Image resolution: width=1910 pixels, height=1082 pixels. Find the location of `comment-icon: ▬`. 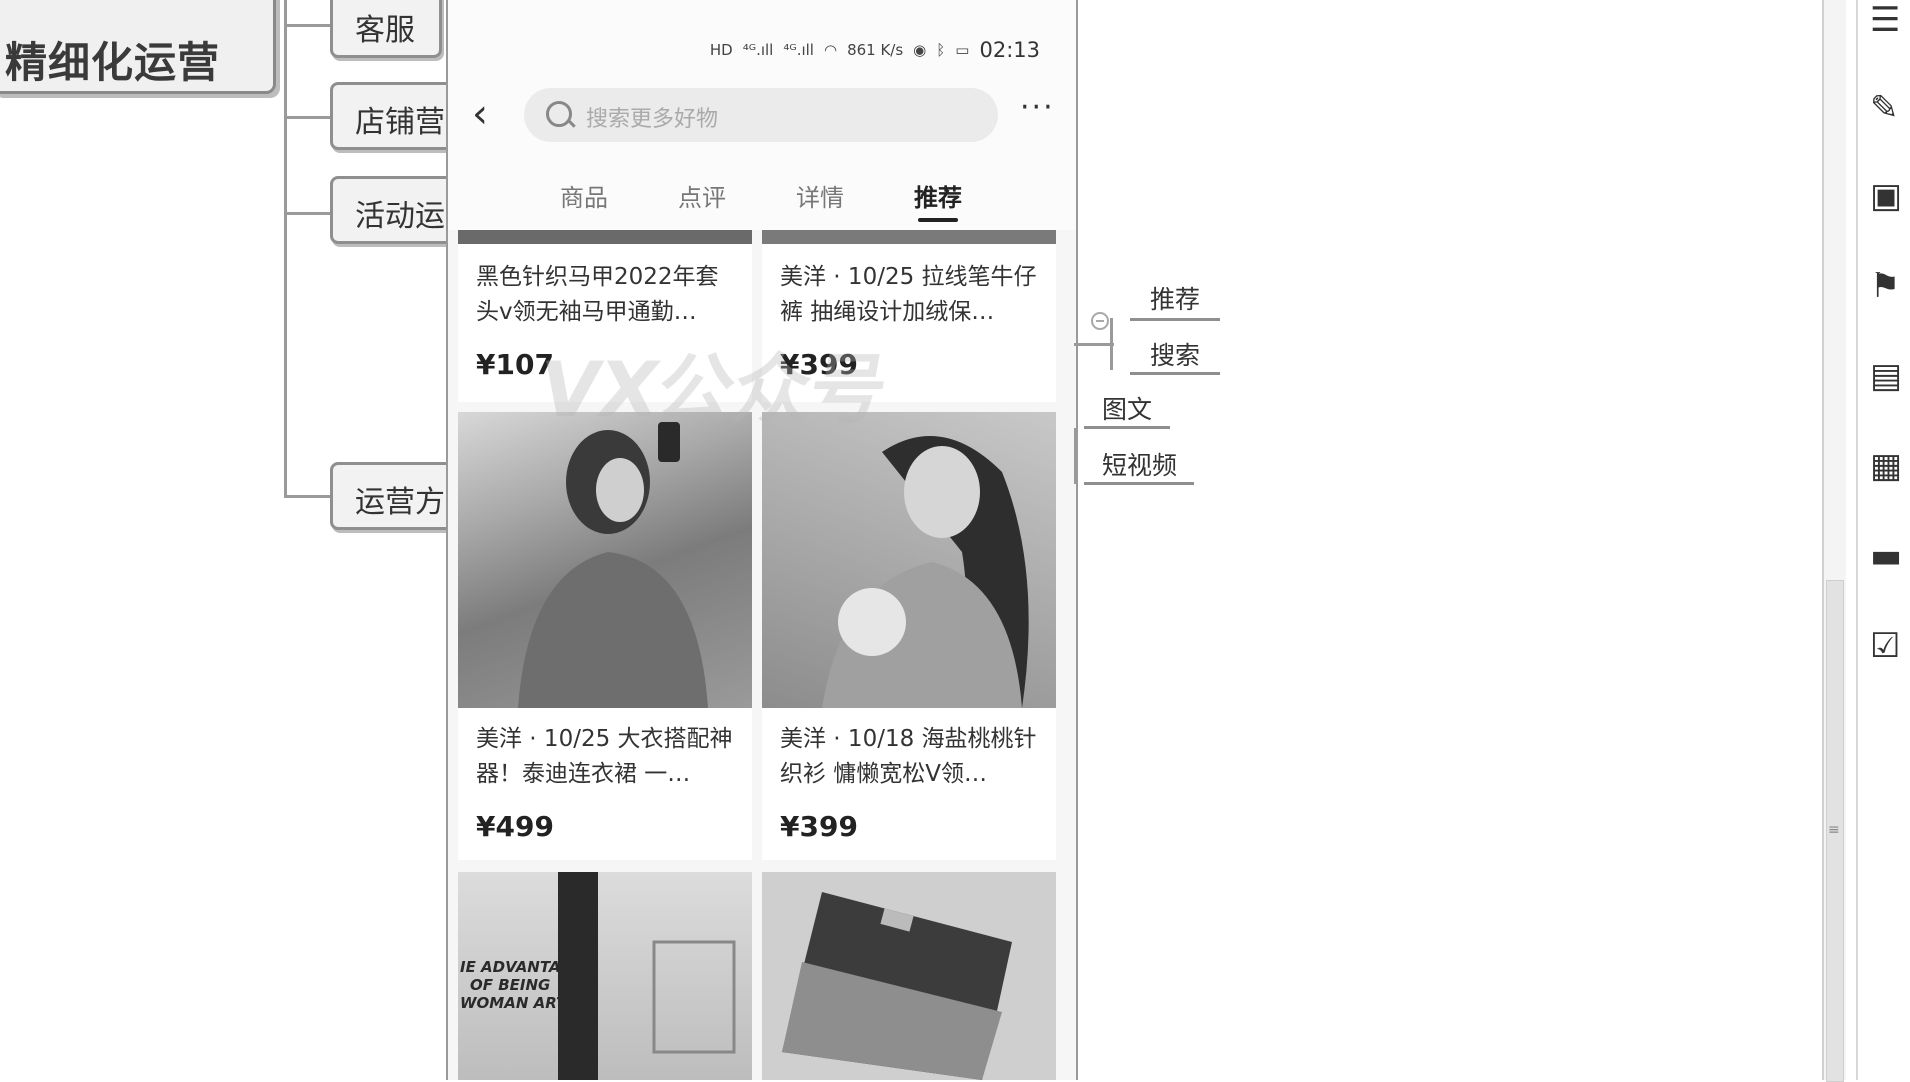

comment-icon: ▬ is located at coordinates (1886, 556).